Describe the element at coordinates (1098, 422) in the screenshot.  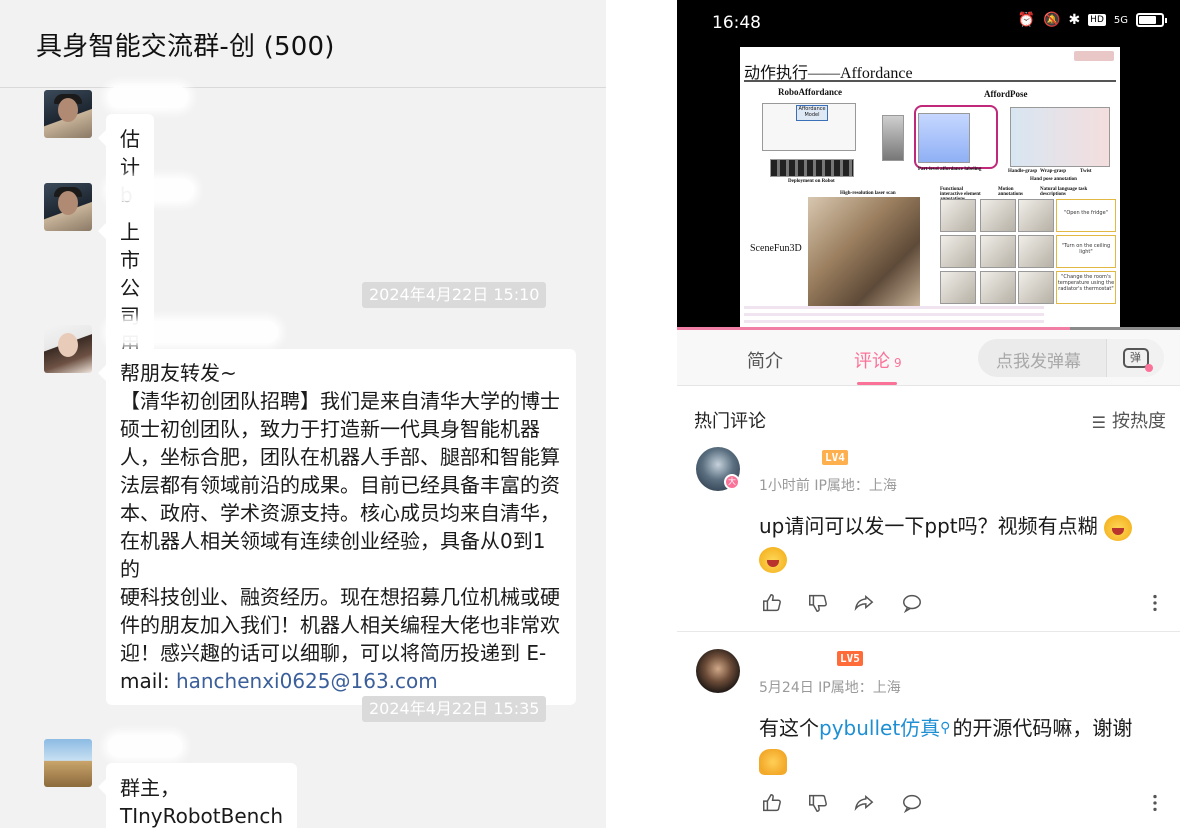
I see `sort-icon: ☰` at that location.